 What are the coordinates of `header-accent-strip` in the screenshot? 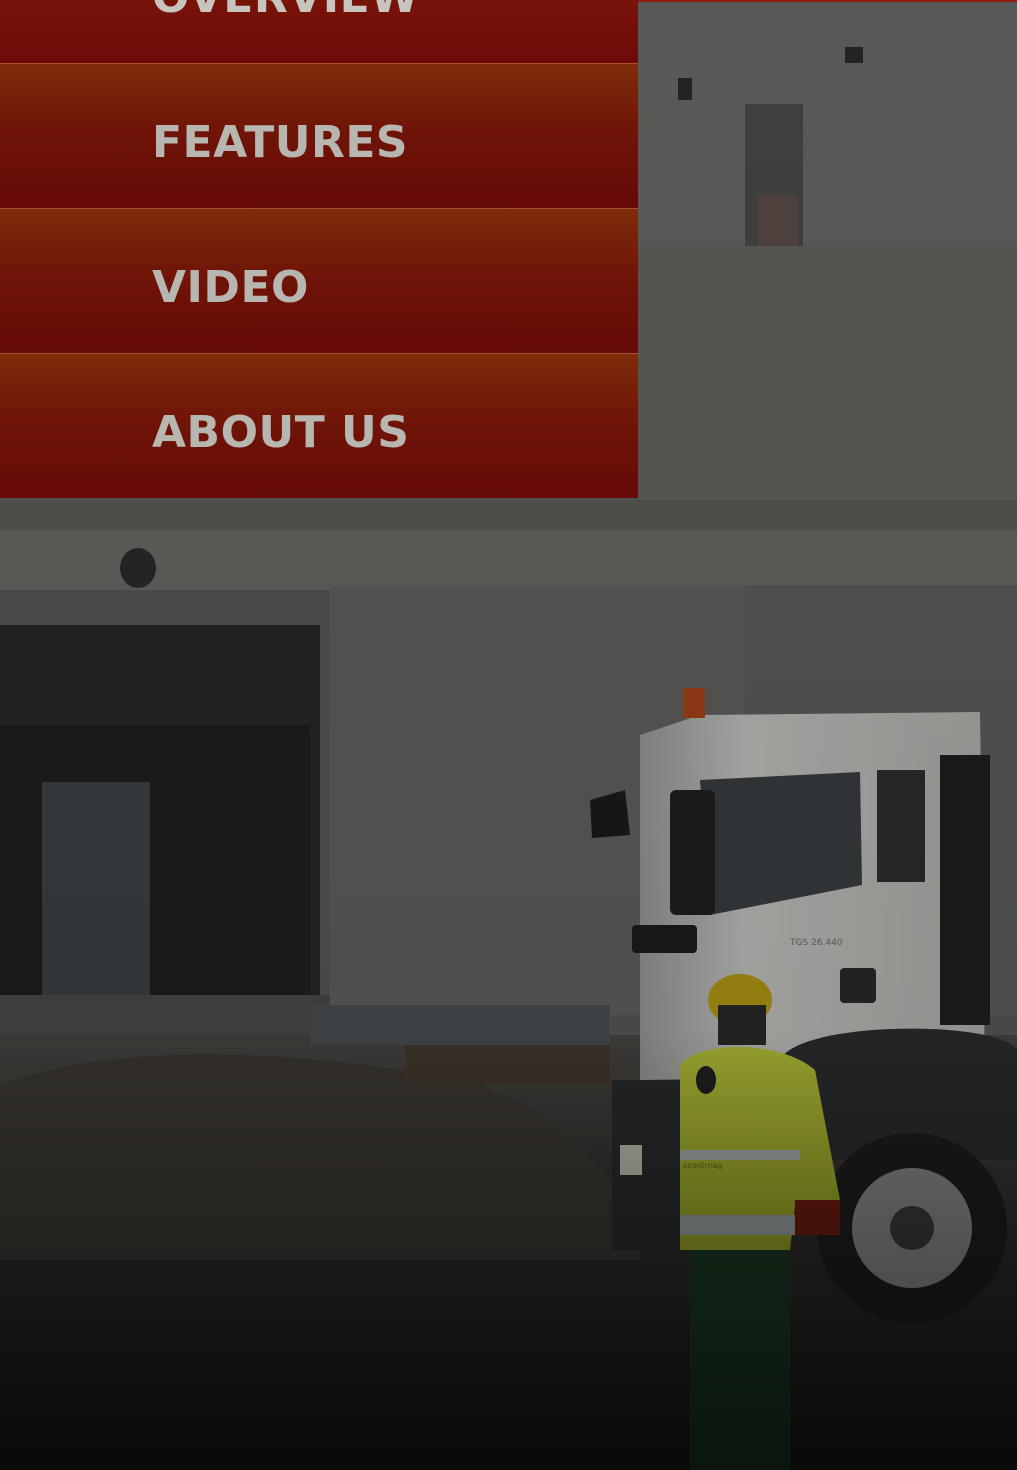 It's located at (827, 1).